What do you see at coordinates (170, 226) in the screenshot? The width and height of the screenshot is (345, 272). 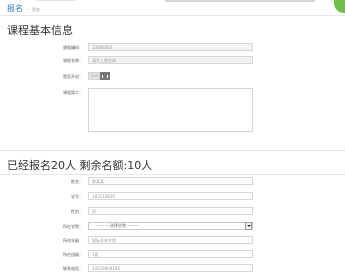 I see `college-select: ---------选择学院---------` at bounding box center [170, 226].